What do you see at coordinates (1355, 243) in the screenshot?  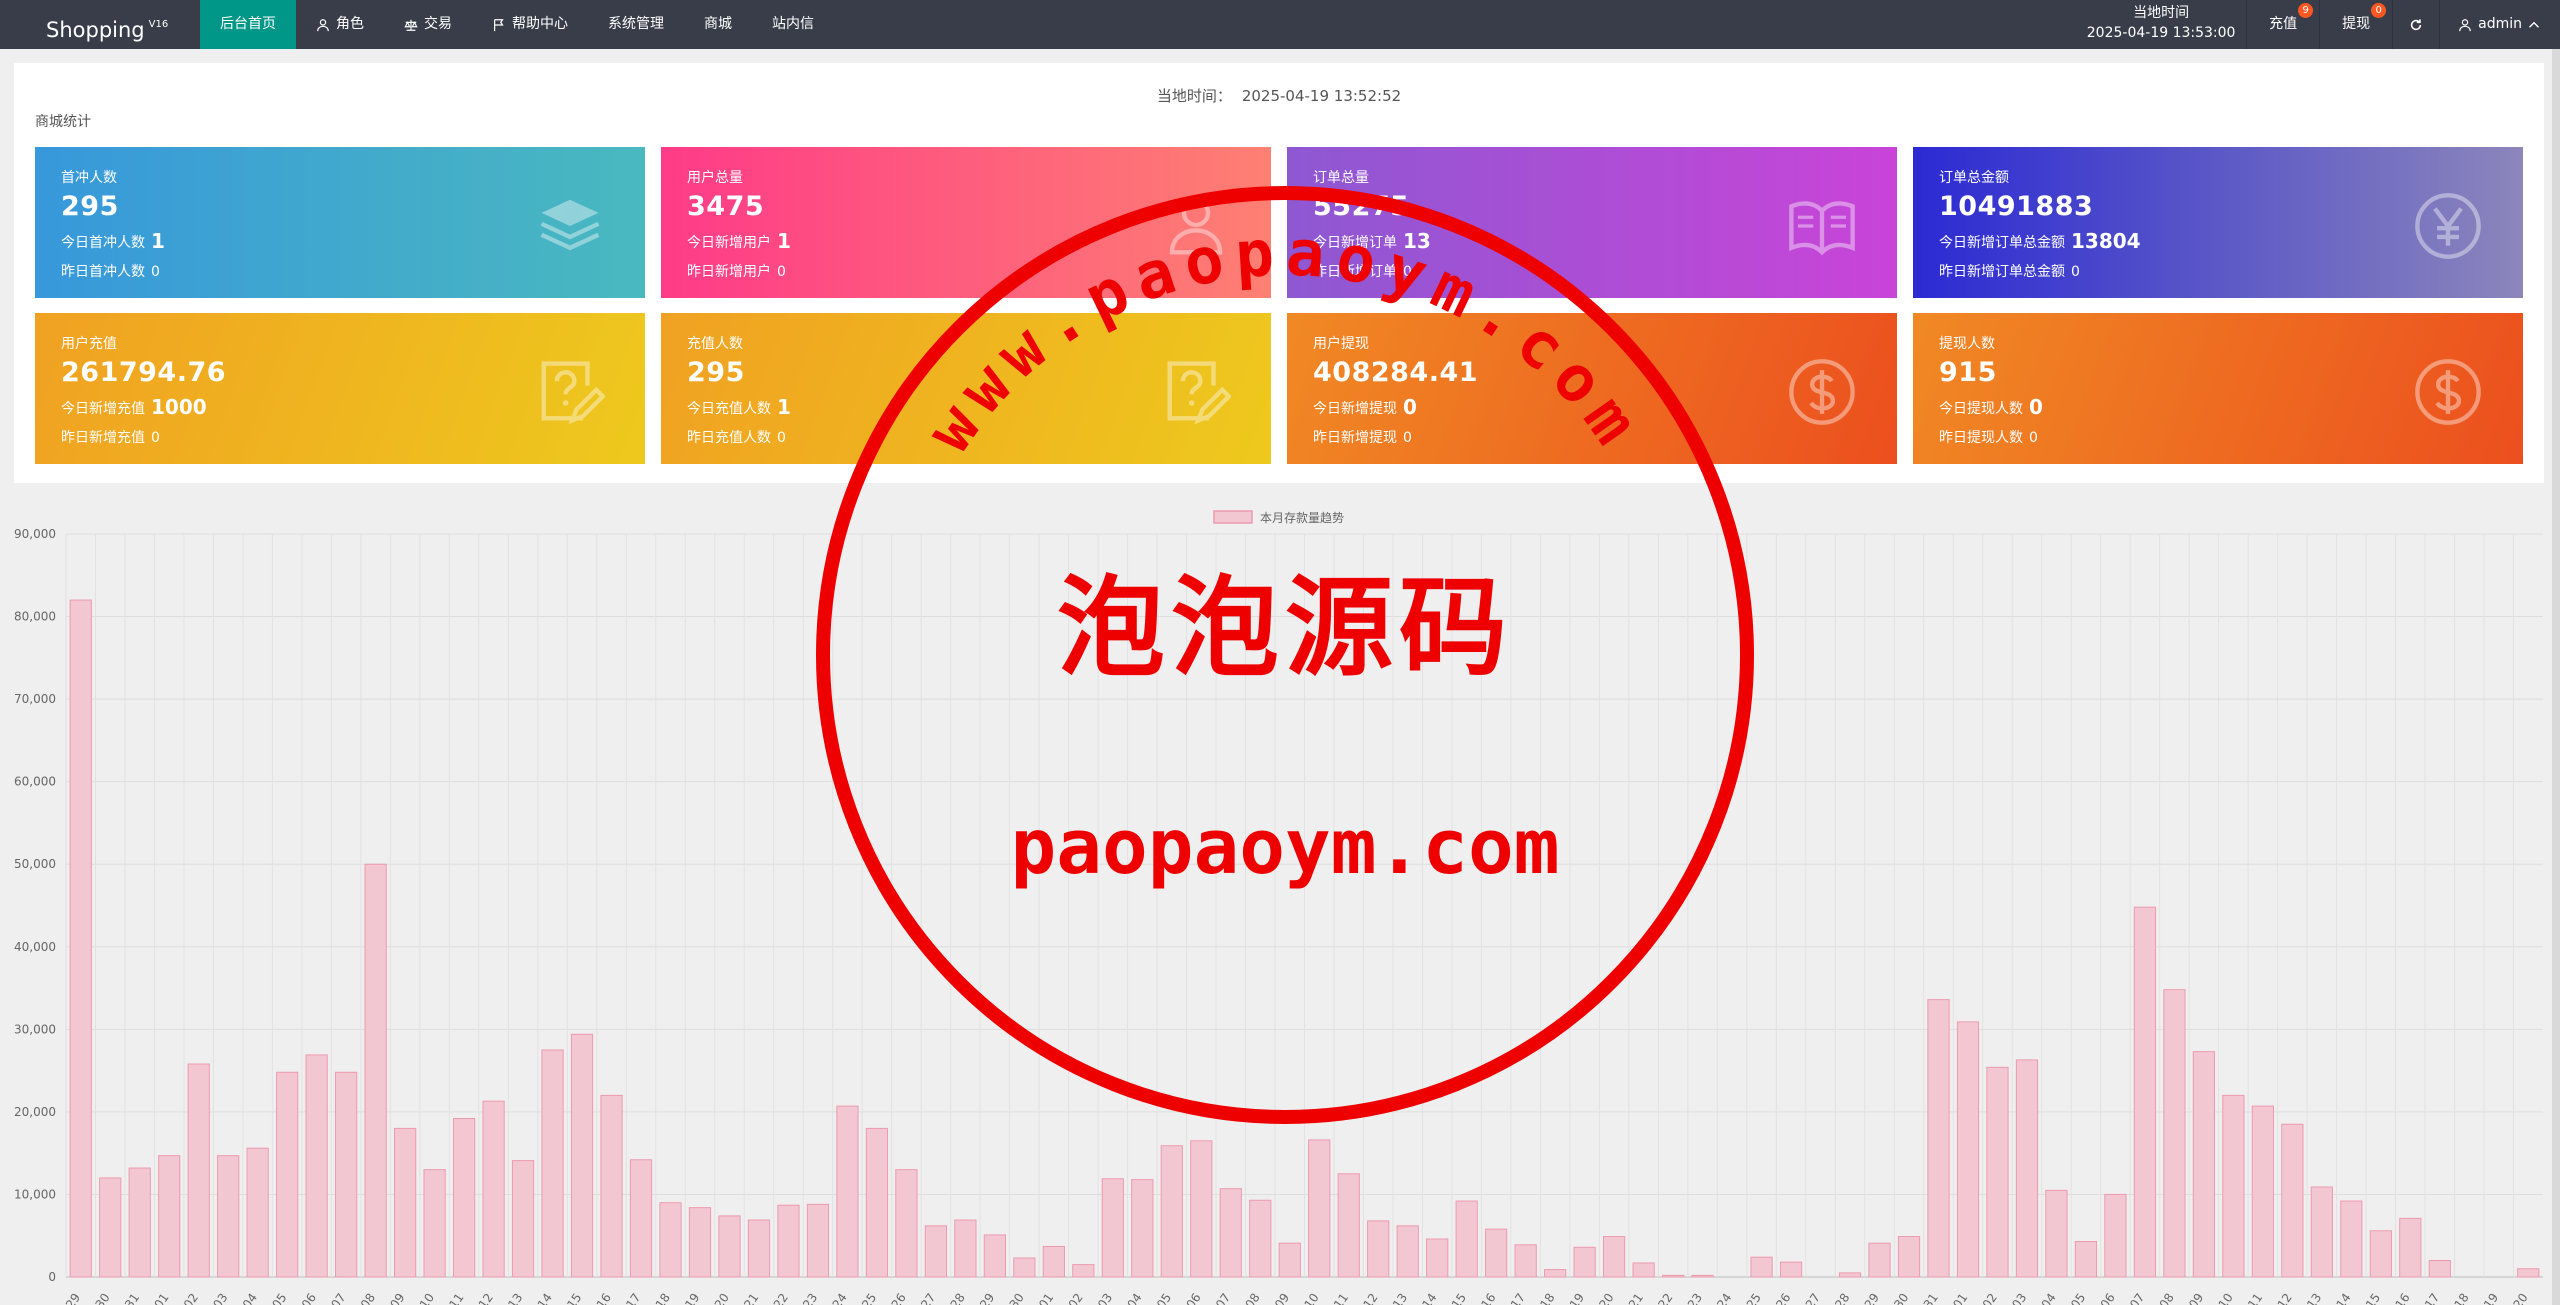 I see `card-today-label: 今日新增订单` at bounding box center [1355, 243].